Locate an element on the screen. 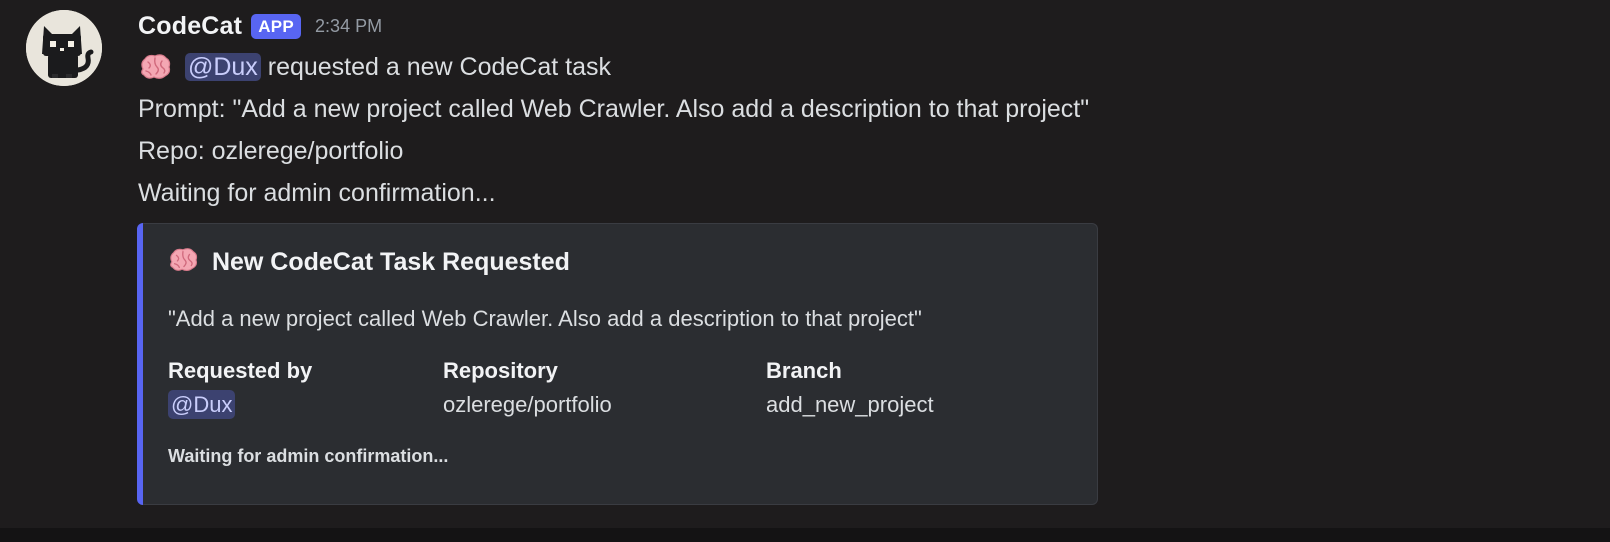 The width and height of the screenshot is (1610, 542). intro-line: @Dux requested a new CodeCat task is located at coordinates (864, 67).